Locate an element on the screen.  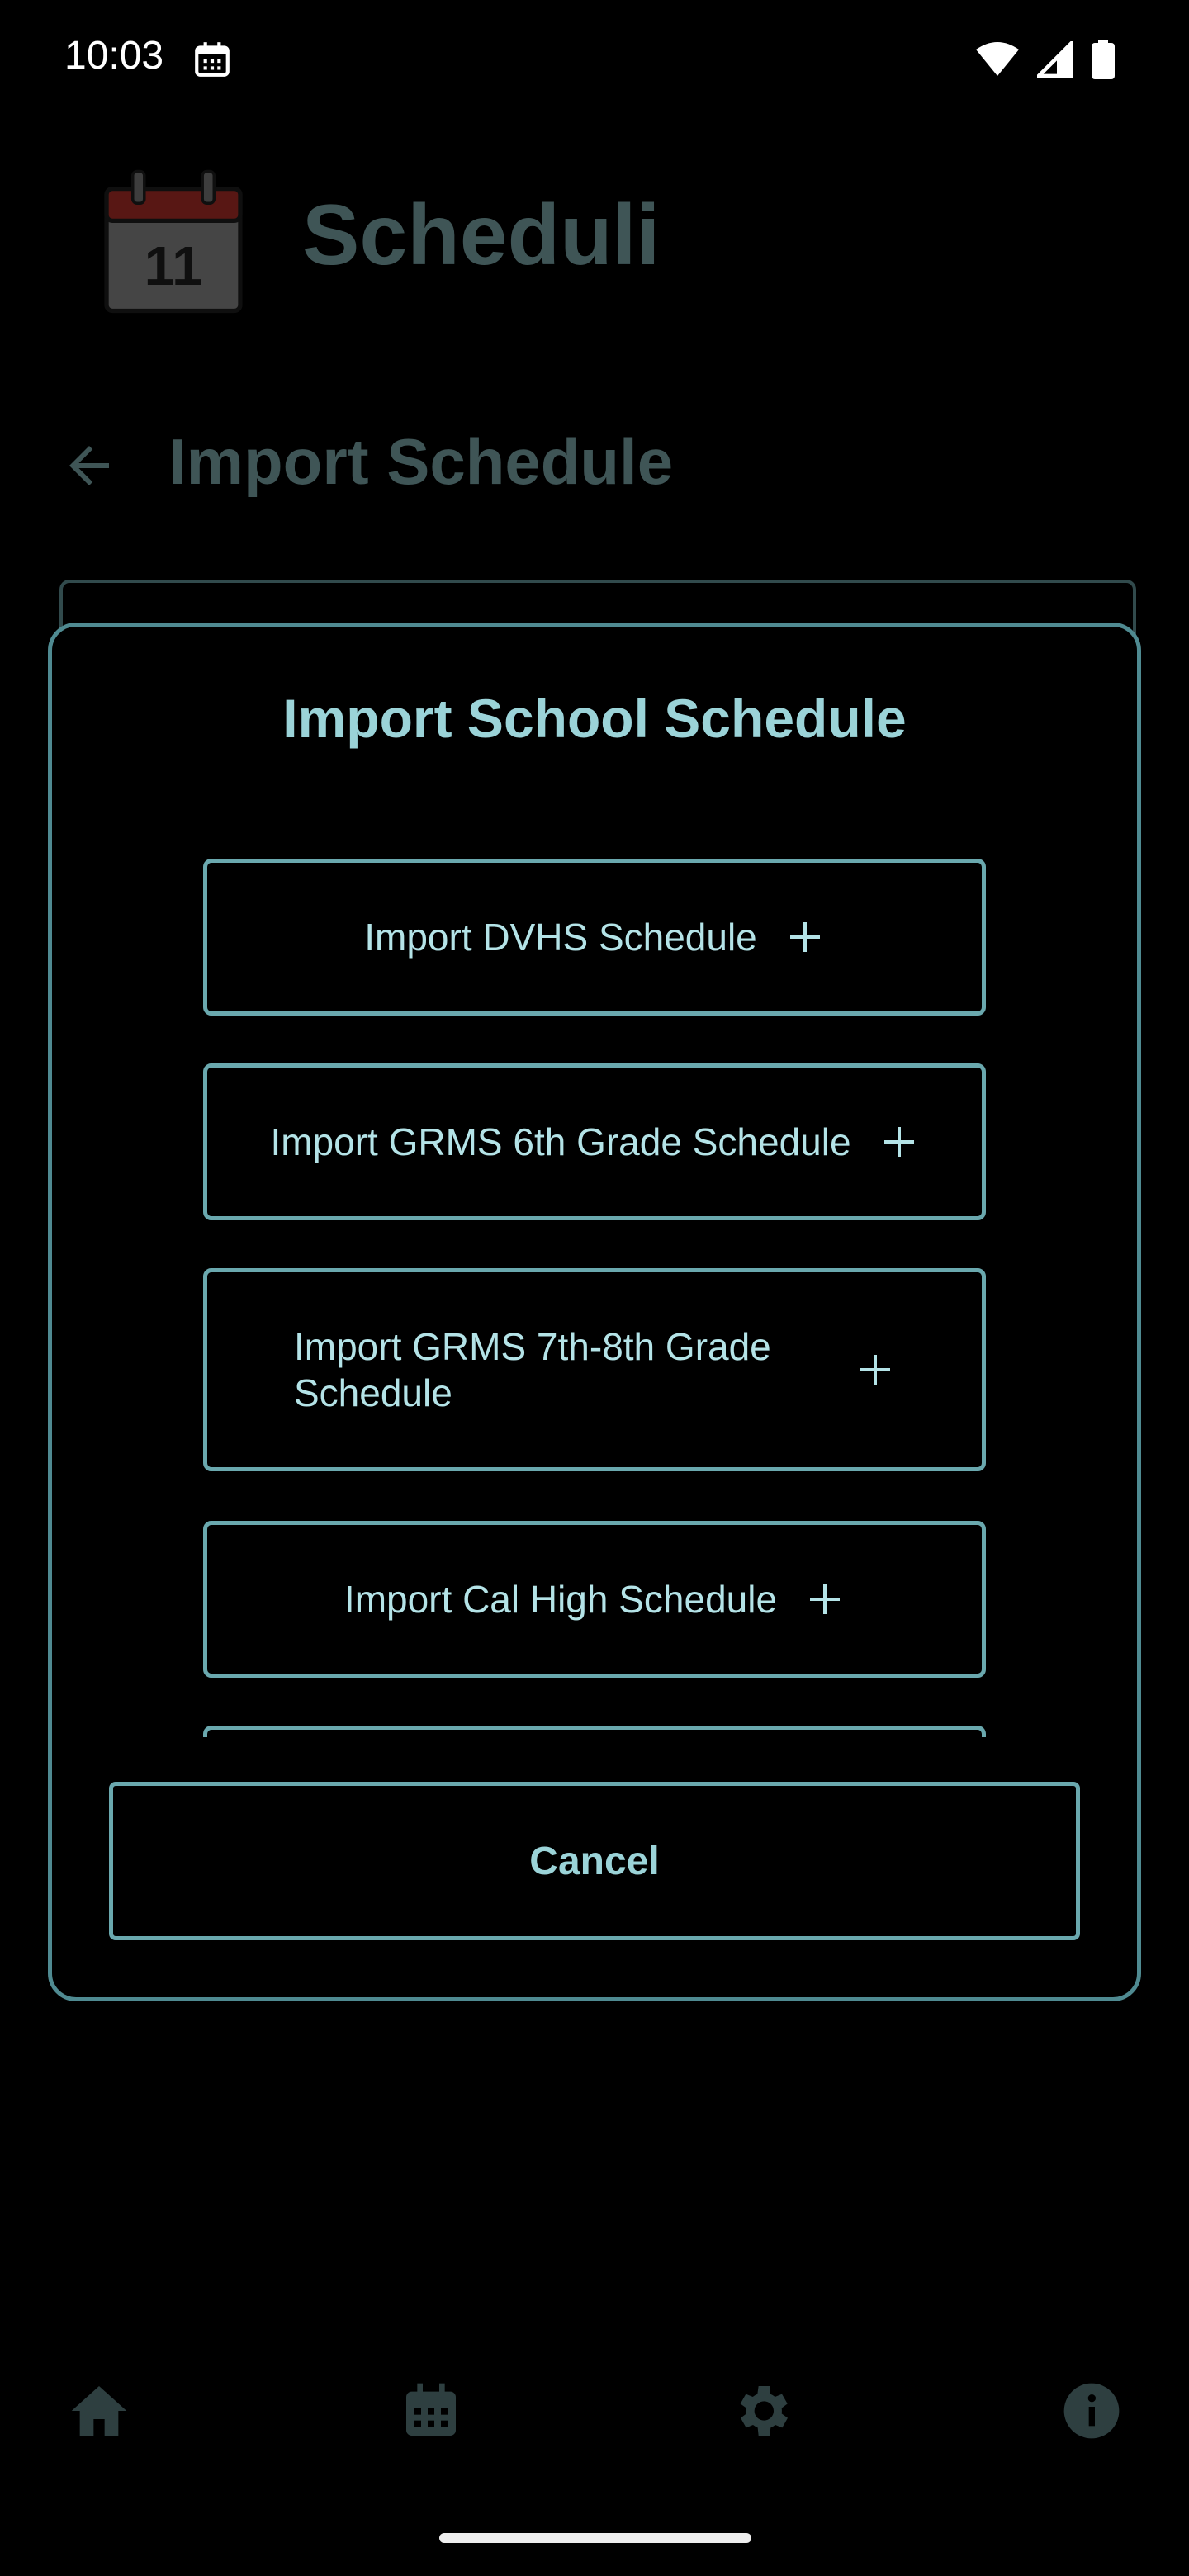
import-grms-7th-8th-button: Import GRMS 7th-8th Grade Schedule is located at coordinates (594, 1369).